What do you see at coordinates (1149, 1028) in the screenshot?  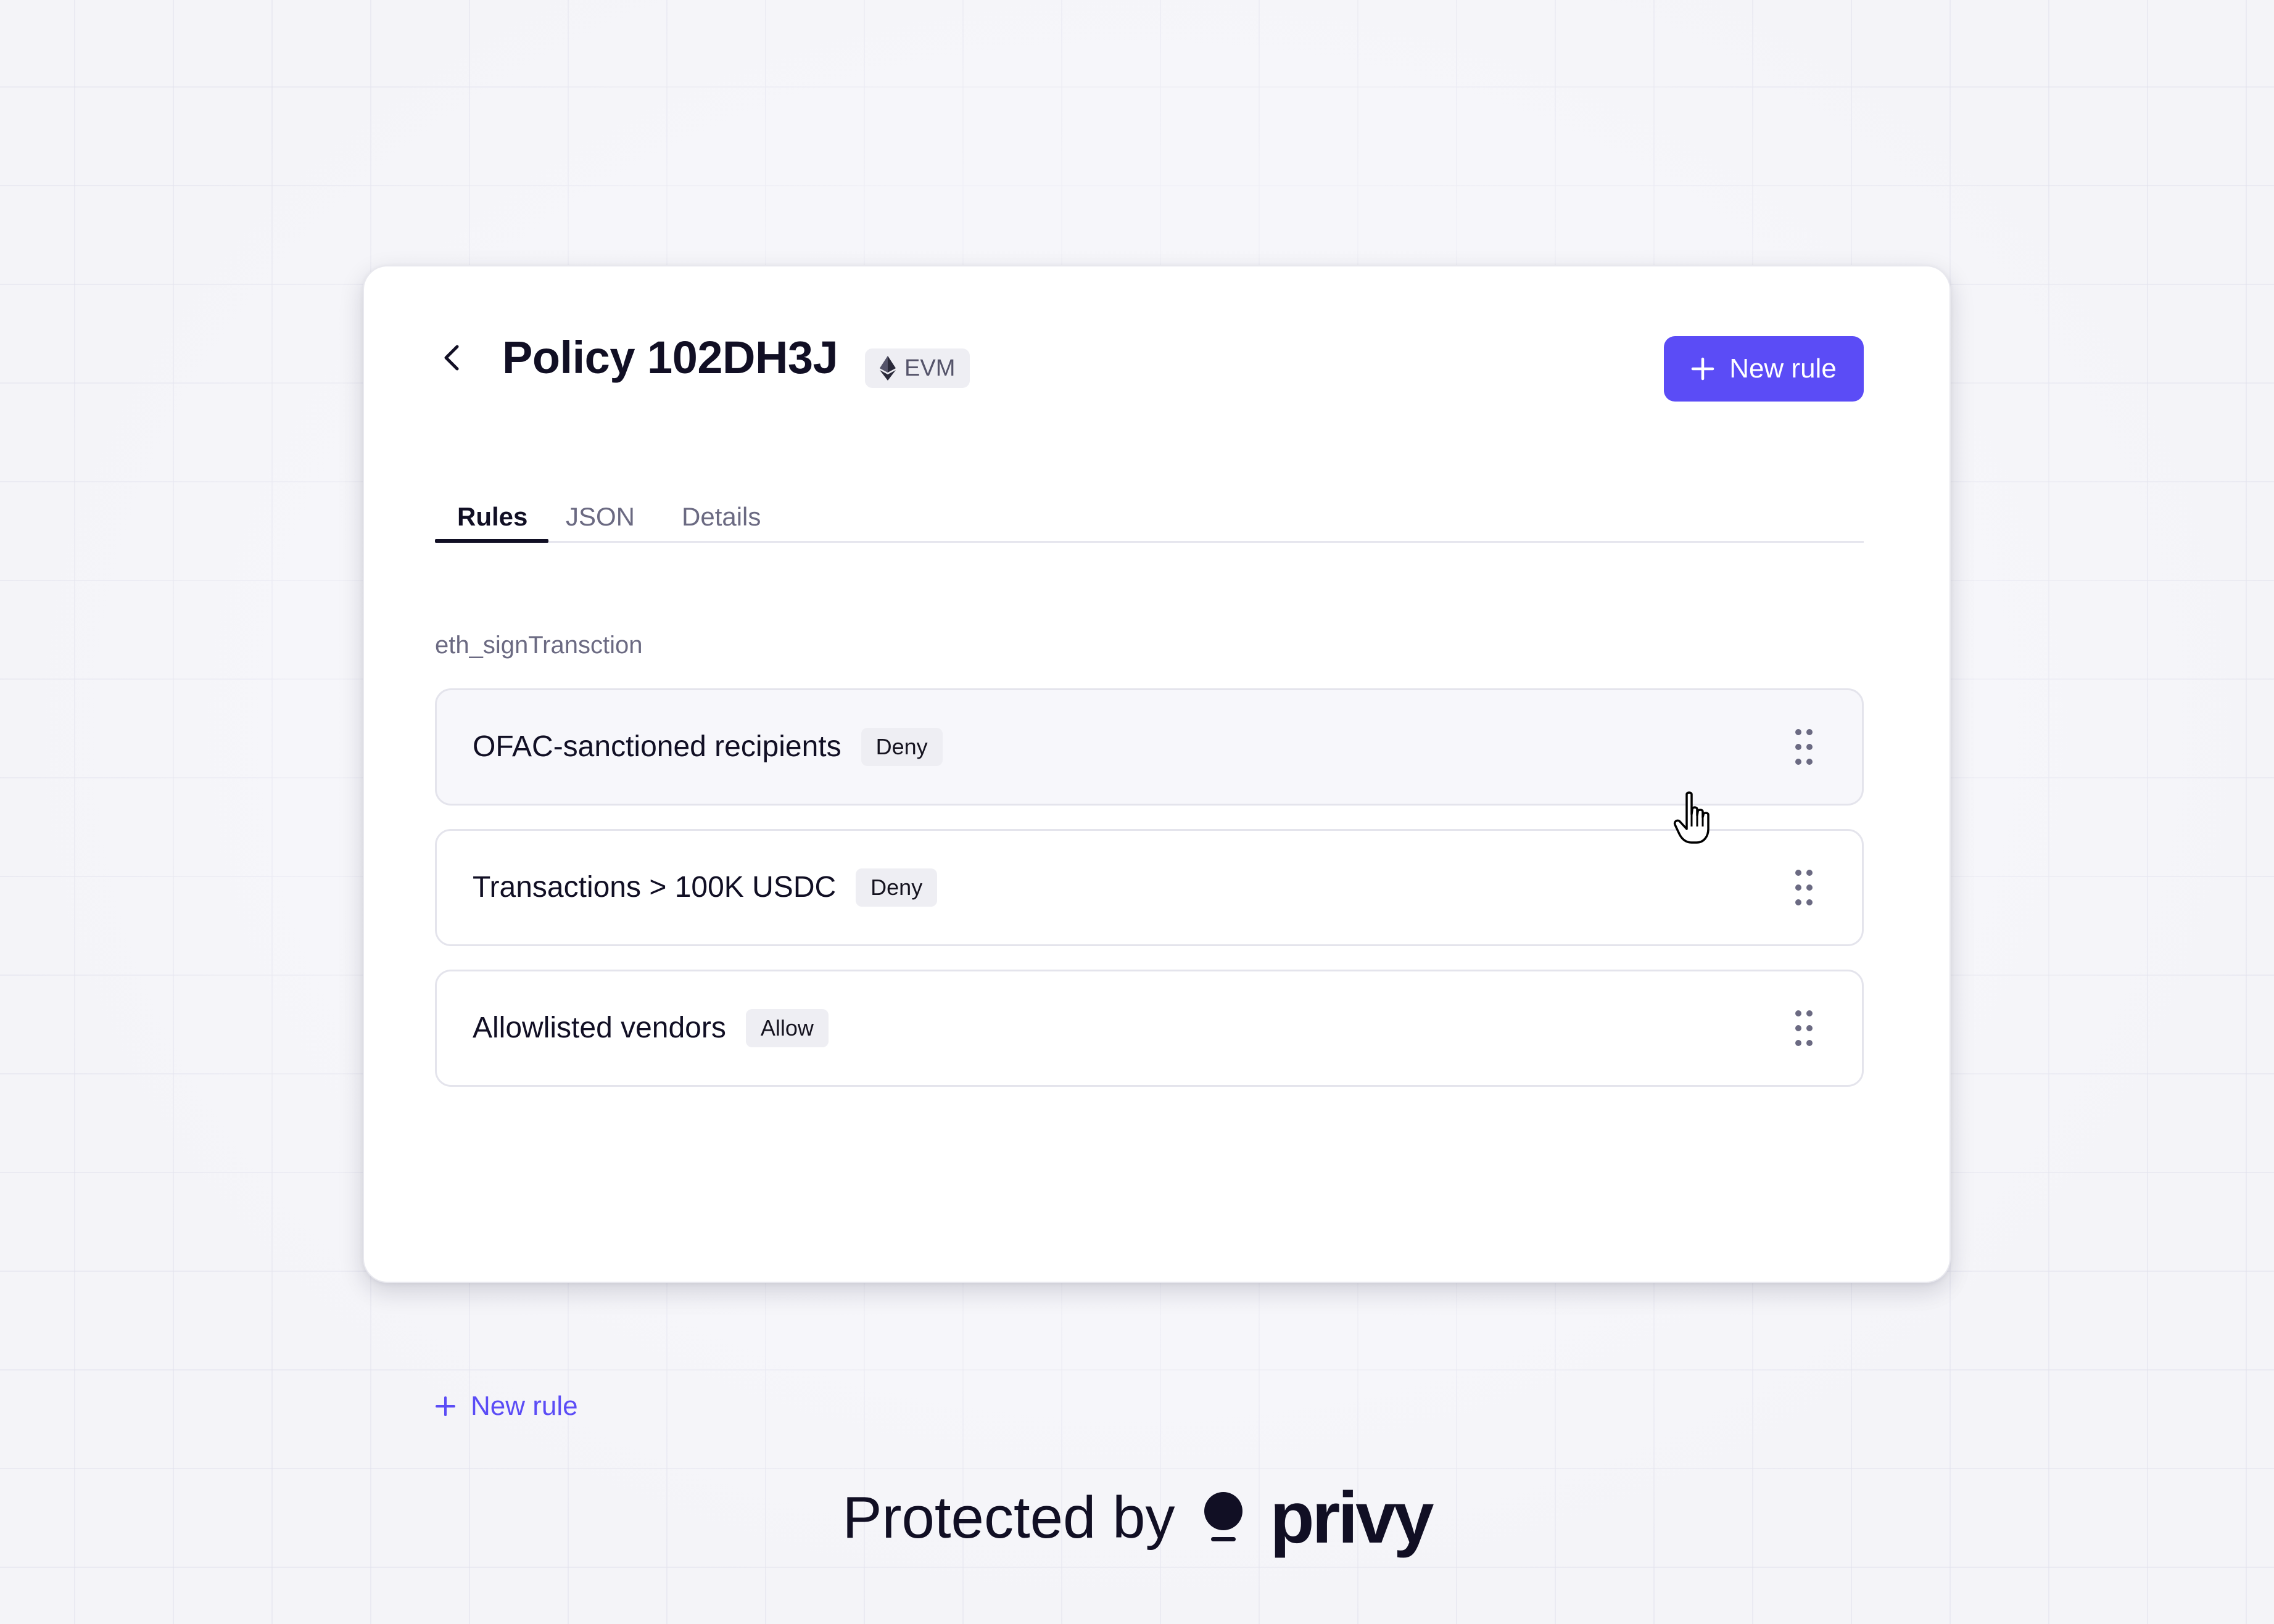 I see `rule-row: Allowlisted vendors Allow` at bounding box center [1149, 1028].